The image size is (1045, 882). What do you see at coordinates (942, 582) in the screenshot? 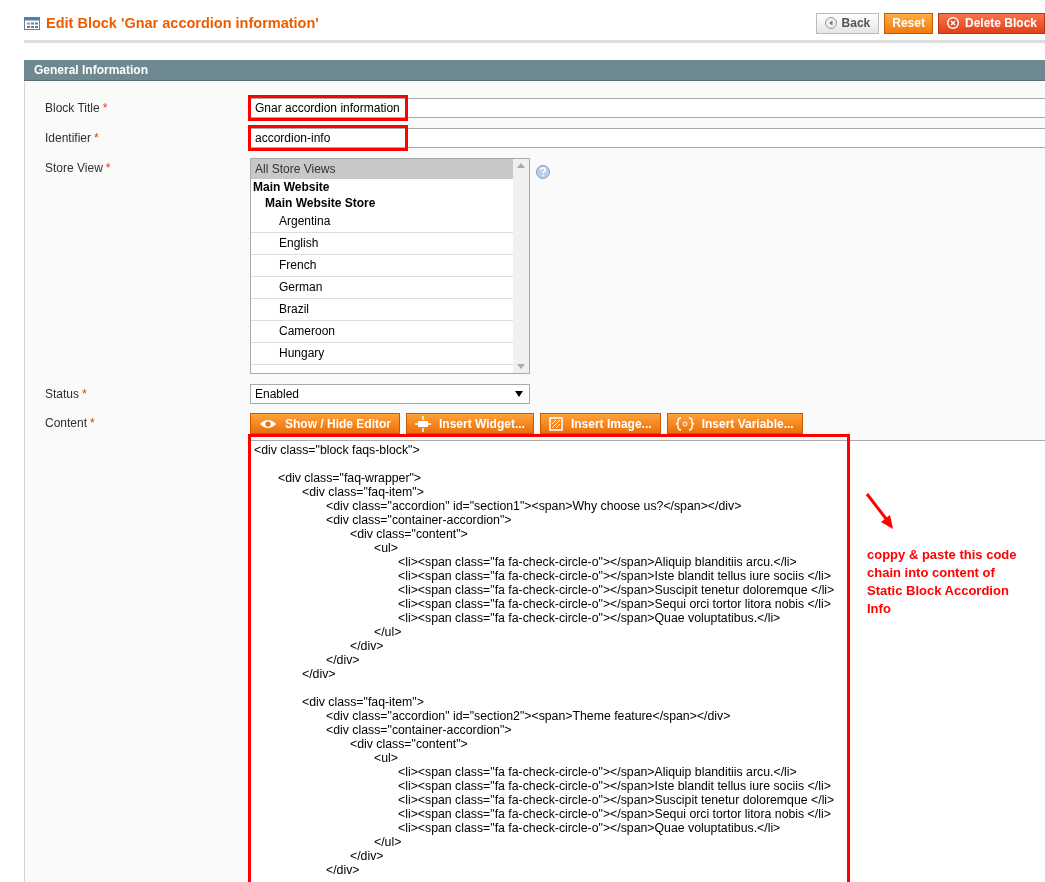
I see `annotation-note: coppy & paste this code chain into content of Static Block Accordion Info` at bounding box center [942, 582].